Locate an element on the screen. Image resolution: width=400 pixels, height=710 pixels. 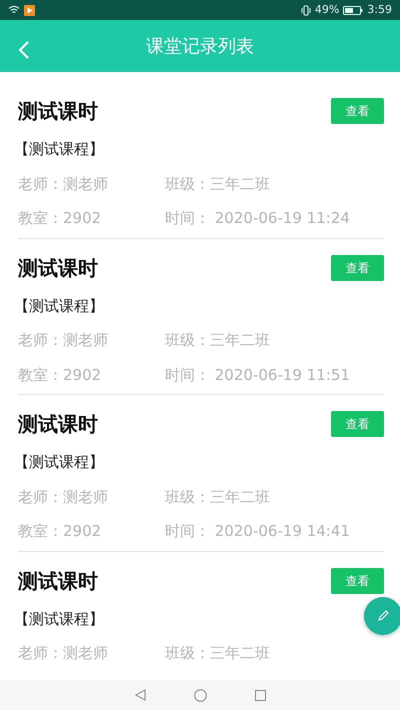
detail-text: 时间： 2020-06-19 14:41 is located at coordinates (258, 531).